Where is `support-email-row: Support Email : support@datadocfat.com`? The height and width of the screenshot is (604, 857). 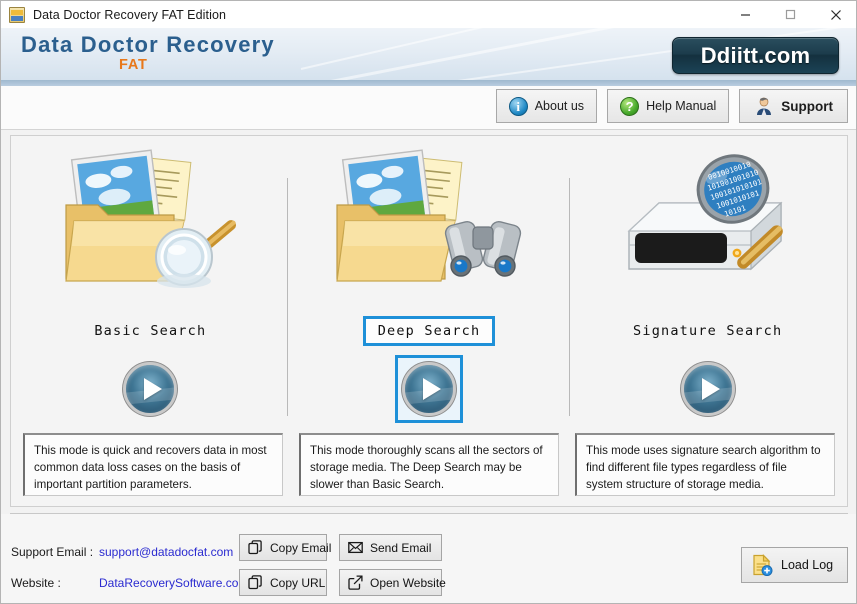 support-email-row: Support Email : support@datadocfat.com is located at coordinates (129, 551).